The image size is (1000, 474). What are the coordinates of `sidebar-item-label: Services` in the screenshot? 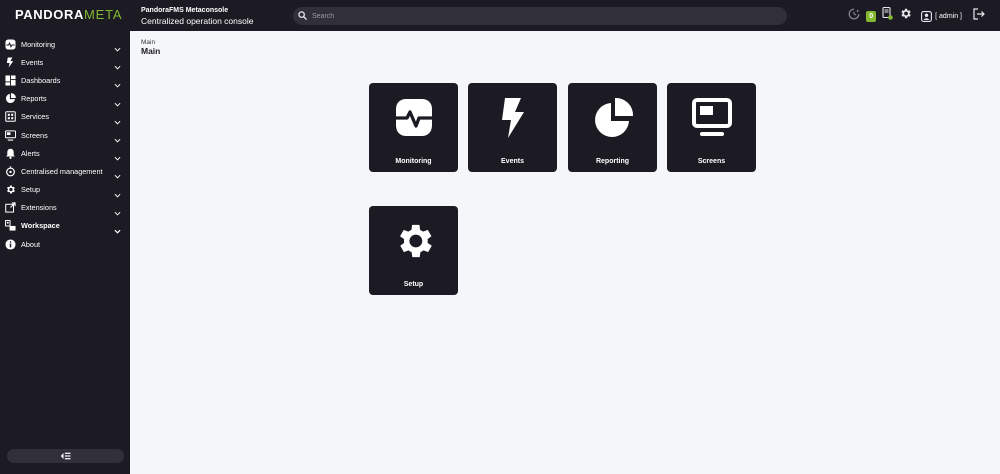 It's located at (35, 117).